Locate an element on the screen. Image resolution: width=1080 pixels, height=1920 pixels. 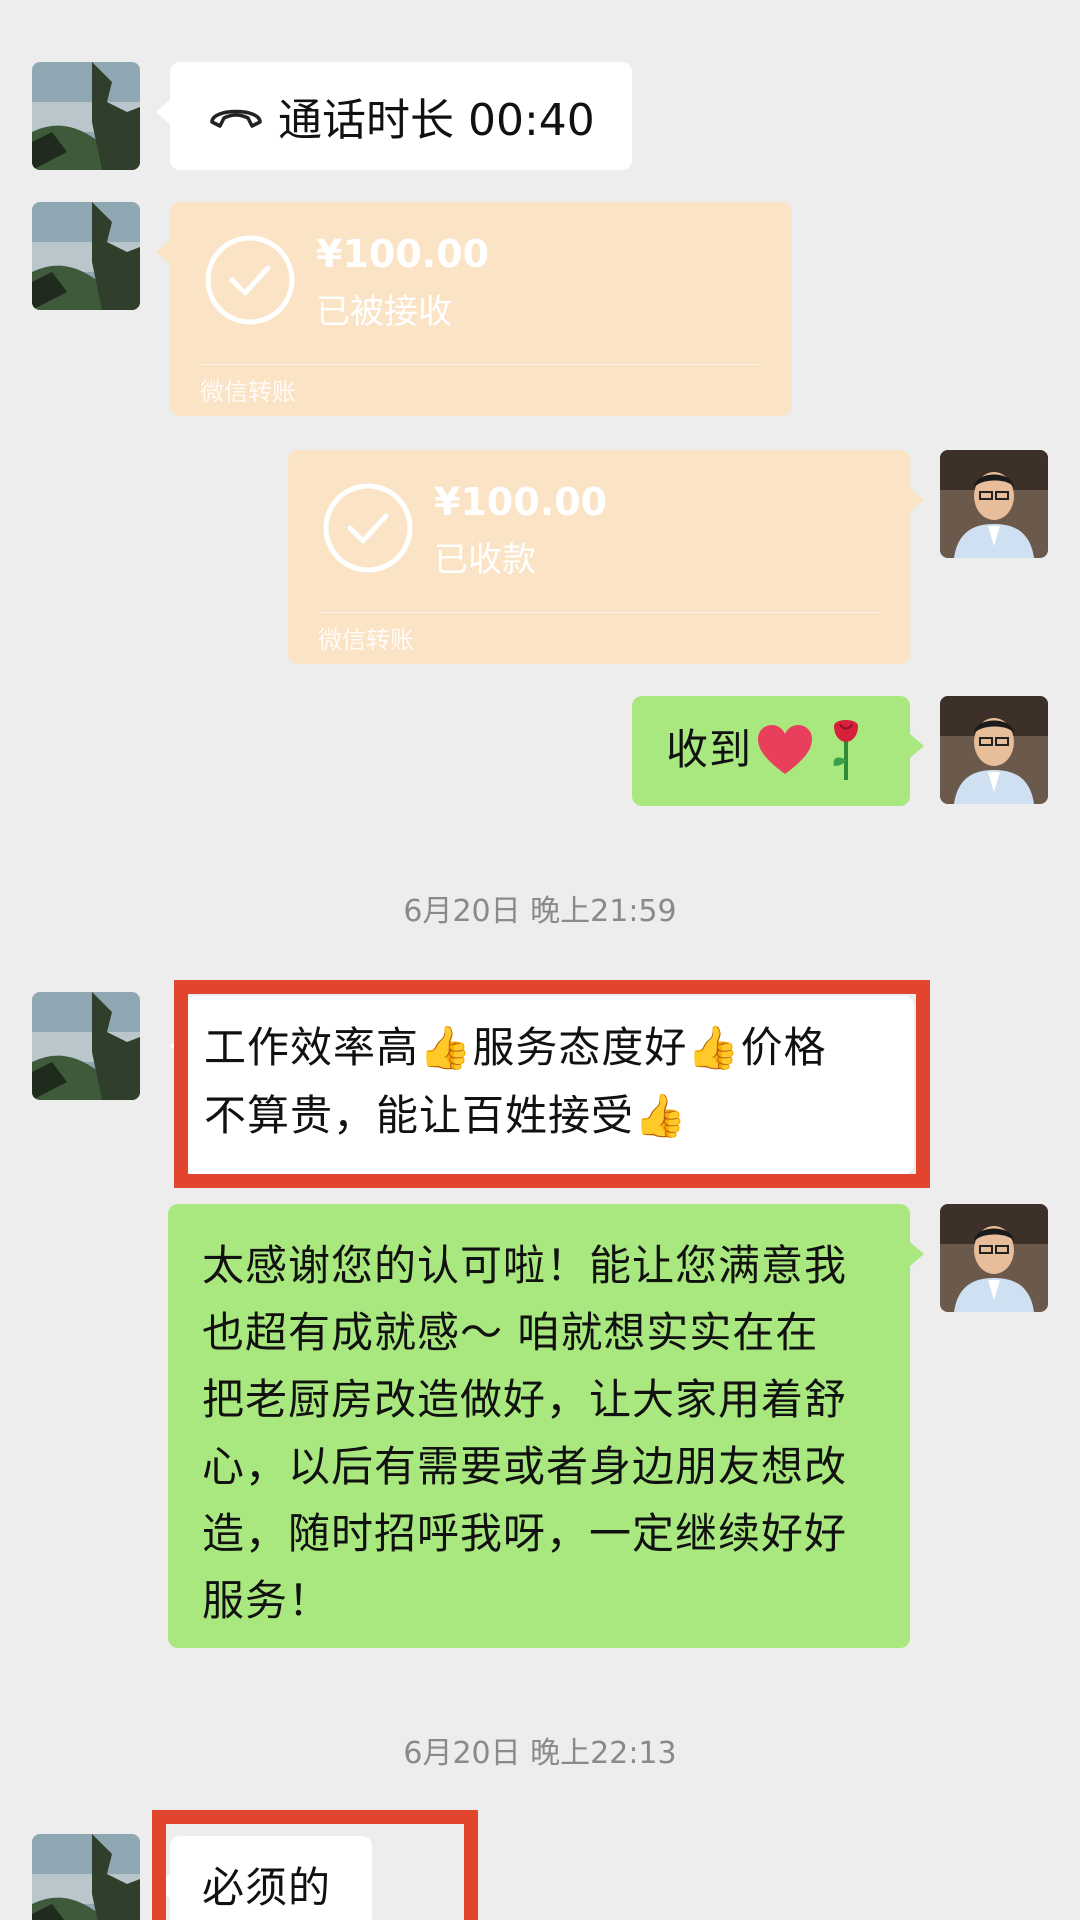
rose-icon is located at coordinates (845, 750).